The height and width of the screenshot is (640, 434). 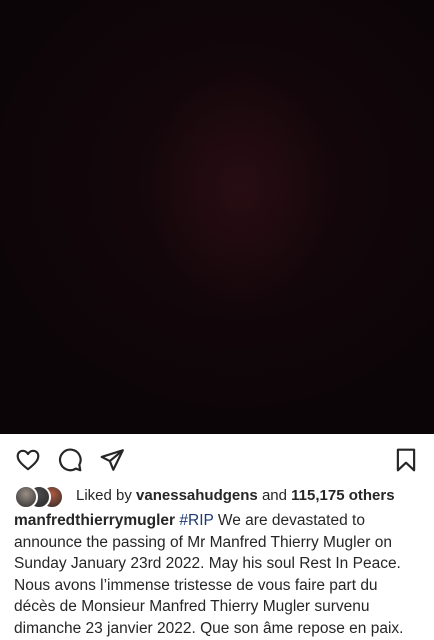 I want to click on liker-avatars, so click(x=42, y=496).